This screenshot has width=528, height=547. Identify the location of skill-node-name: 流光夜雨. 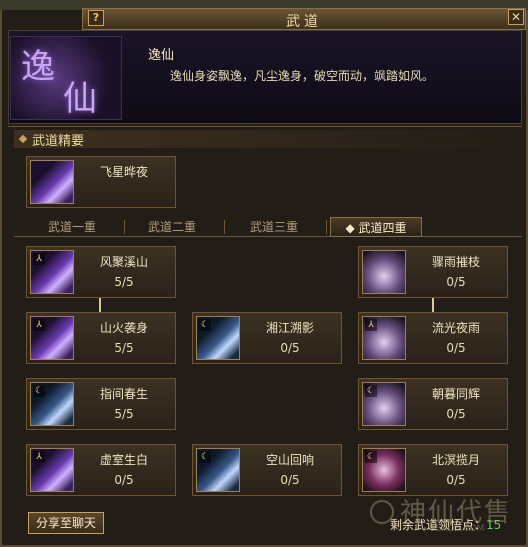
(455, 328).